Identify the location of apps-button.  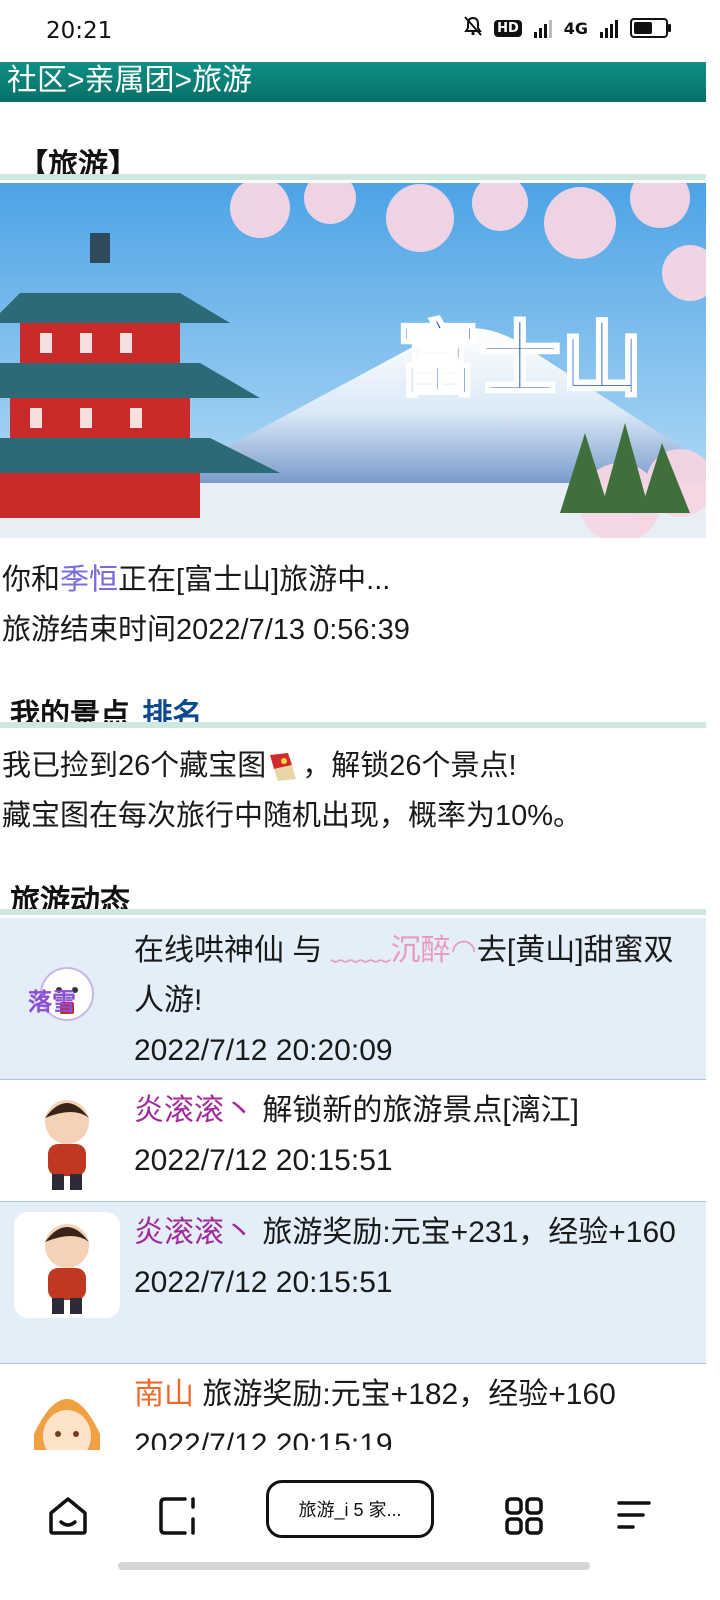
(524, 1516).